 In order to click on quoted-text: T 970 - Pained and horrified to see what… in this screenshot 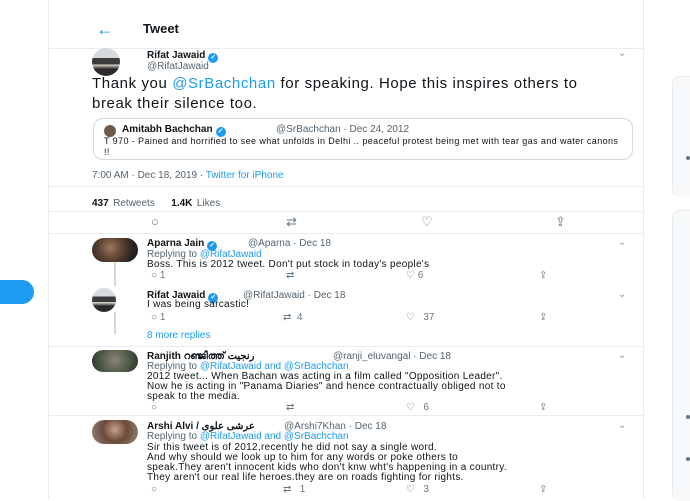, I will do `click(361, 146)`.